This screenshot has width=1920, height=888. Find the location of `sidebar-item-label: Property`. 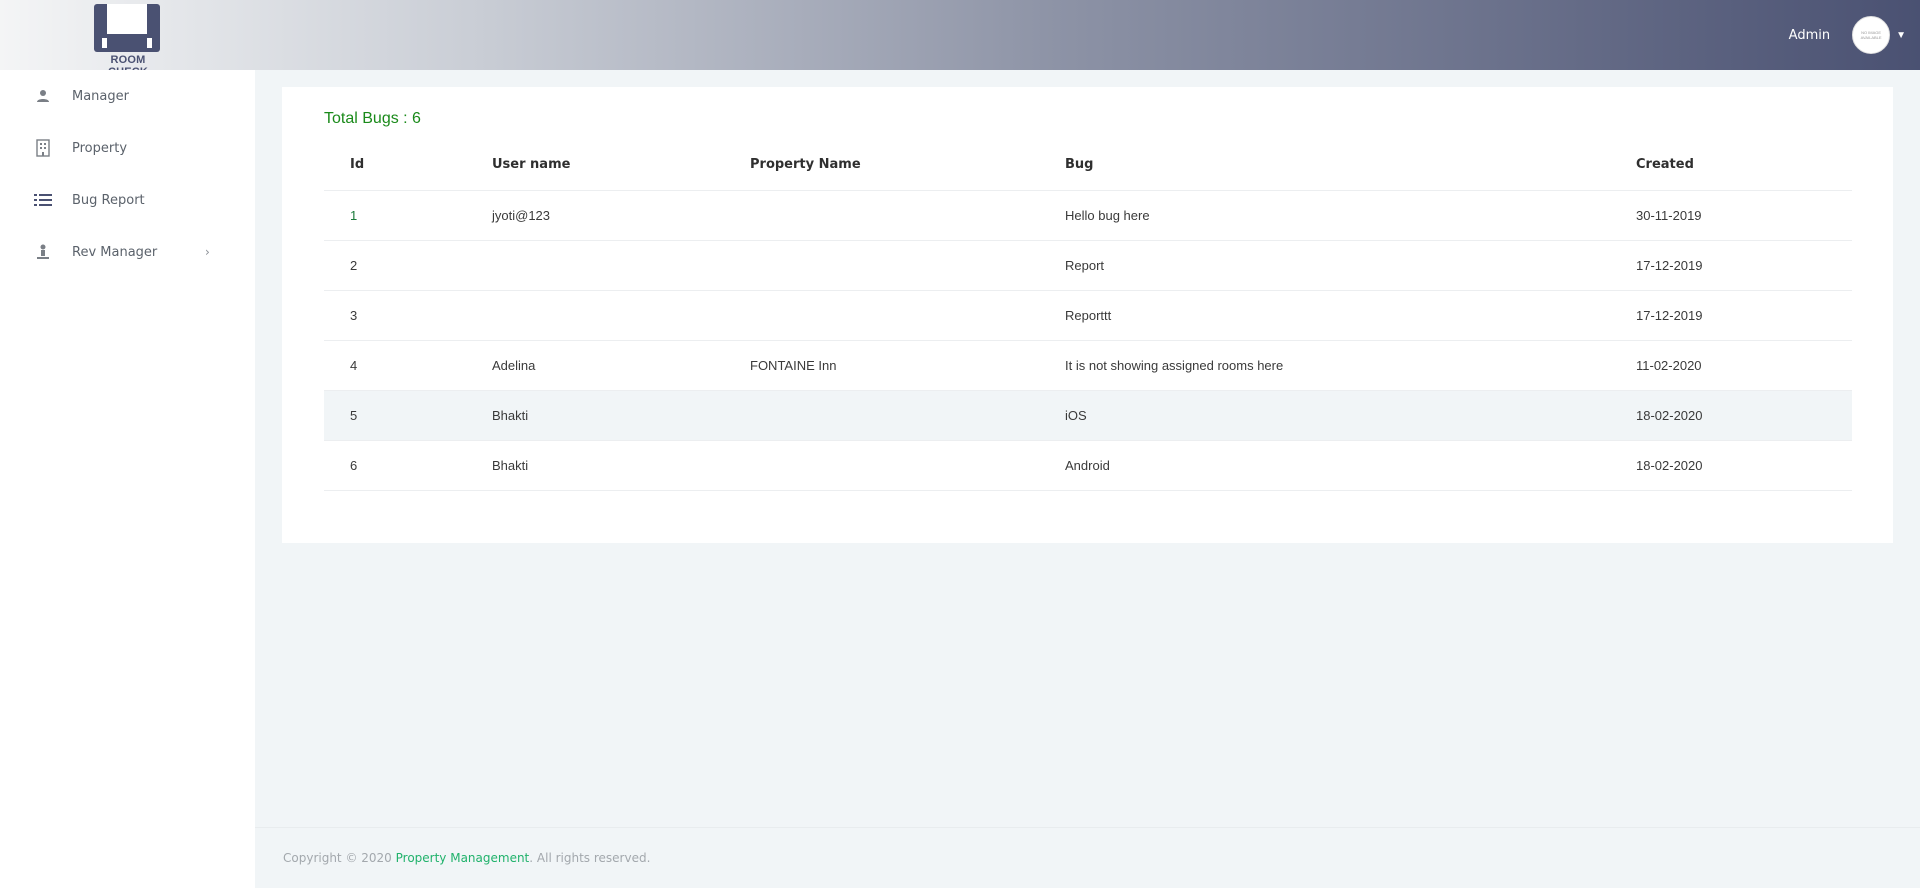

sidebar-item-label: Property is located at coordinates (100, 148).